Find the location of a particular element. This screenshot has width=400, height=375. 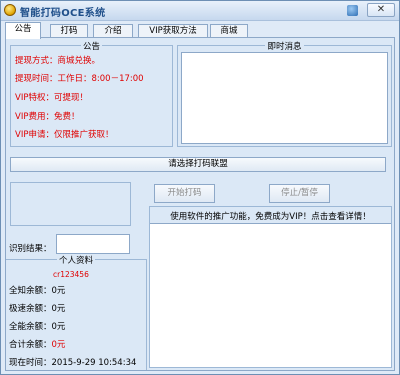

balance-row-total: 合计余额：0元 is located at coordinates (37, 345).